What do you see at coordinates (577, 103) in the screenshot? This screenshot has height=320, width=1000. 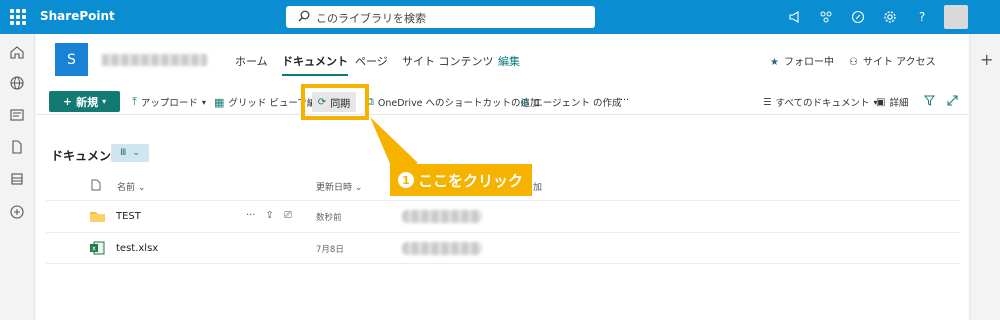 I see `create-agent-label: エージェント の作成` at bounding box center [577, 103].